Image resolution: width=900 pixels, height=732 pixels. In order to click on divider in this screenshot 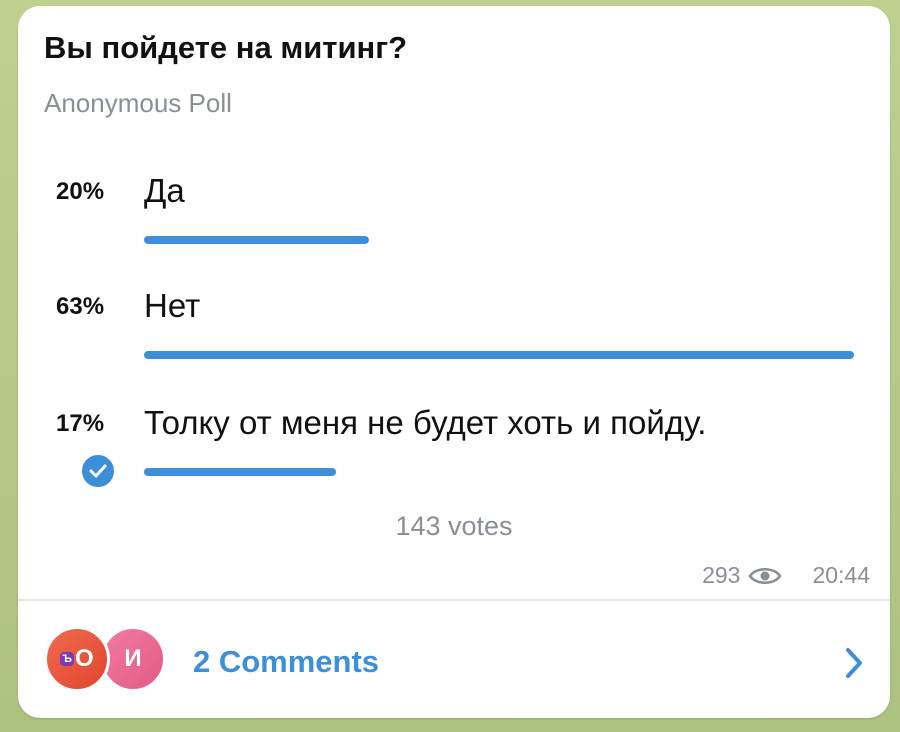, I will do `click(454, 600)`.